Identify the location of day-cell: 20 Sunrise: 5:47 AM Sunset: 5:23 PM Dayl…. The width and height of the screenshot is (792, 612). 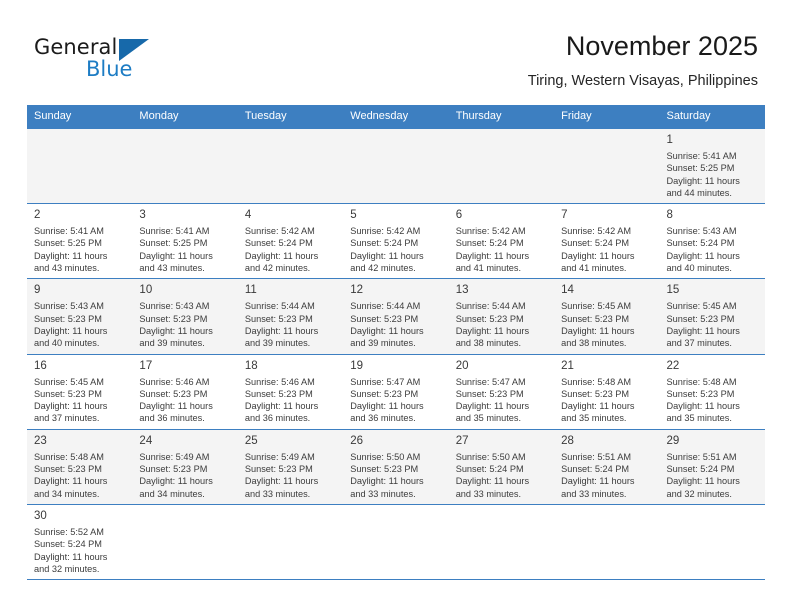
(501, 391).